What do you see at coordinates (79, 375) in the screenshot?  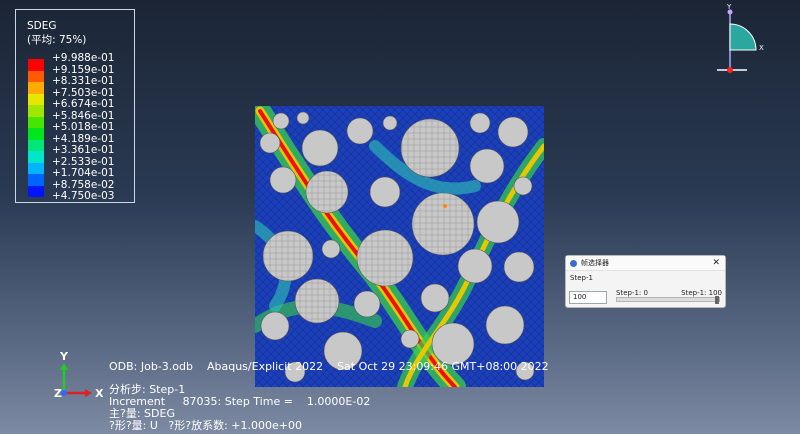 I see `coordinate-triad: Y X Z` at bounding box center [79, 375].